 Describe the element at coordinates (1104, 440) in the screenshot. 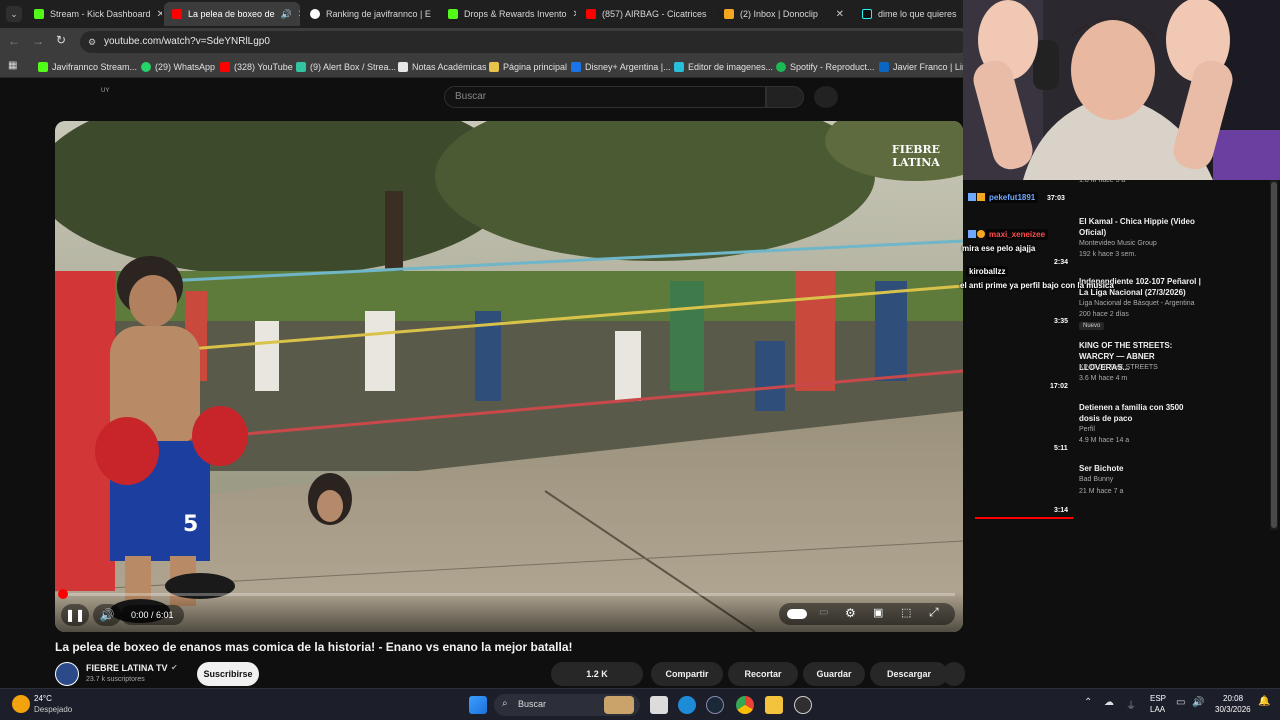

I see `rec-meta: 4.9 M hace 14 a` at that location.